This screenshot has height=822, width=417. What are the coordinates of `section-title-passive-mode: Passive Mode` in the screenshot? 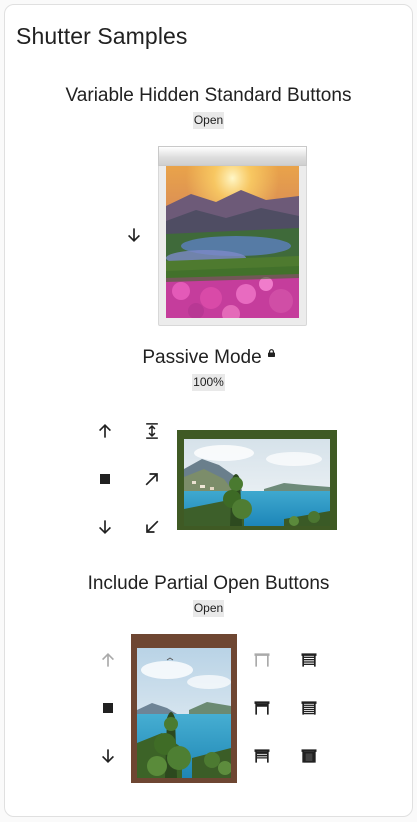 It's located at (208, 358).